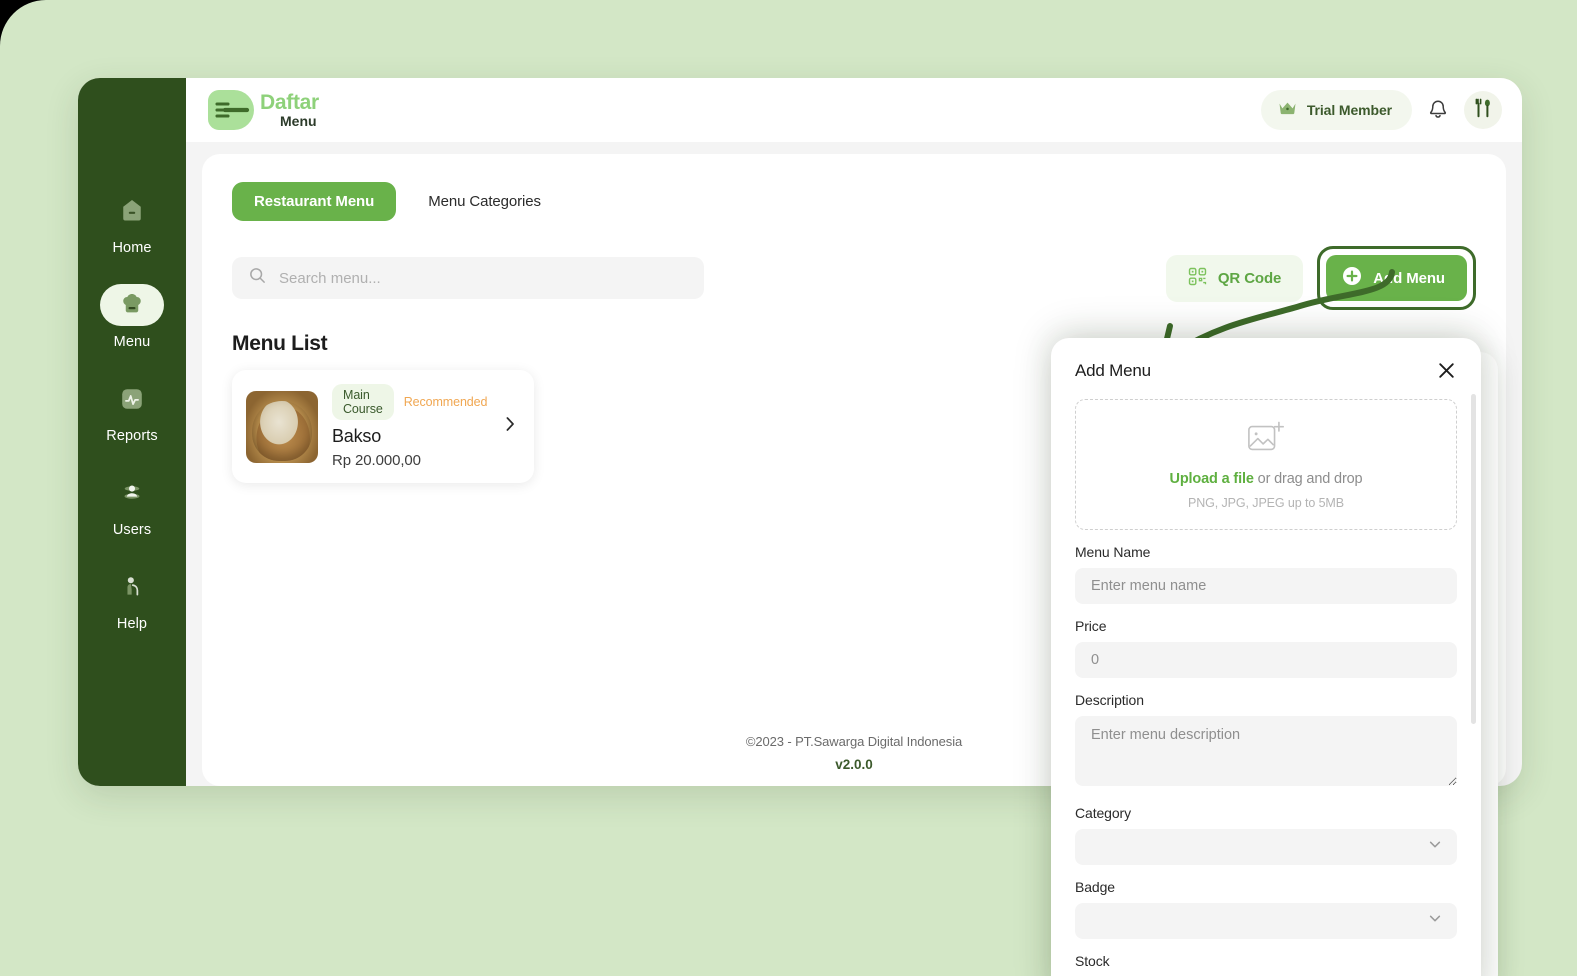 The width and height of the screenshot is (1577, 976). What do you see at coordinates (132, 624) in the screenshot?
I see `sidebar-item-label: Help` at bounding box center [132, 624].